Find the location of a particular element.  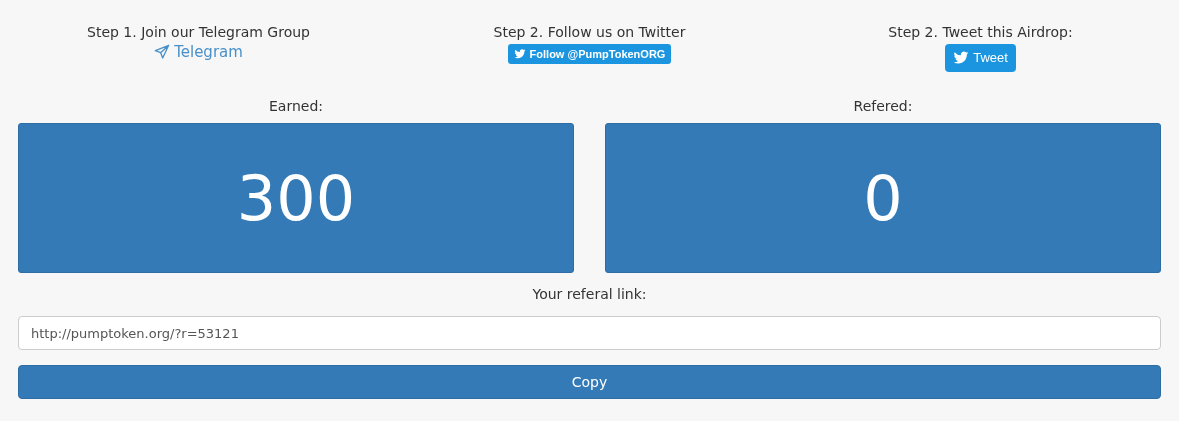

step-title: Step 2. Tweet this Airdrop: is located at coordinates (980, 32).